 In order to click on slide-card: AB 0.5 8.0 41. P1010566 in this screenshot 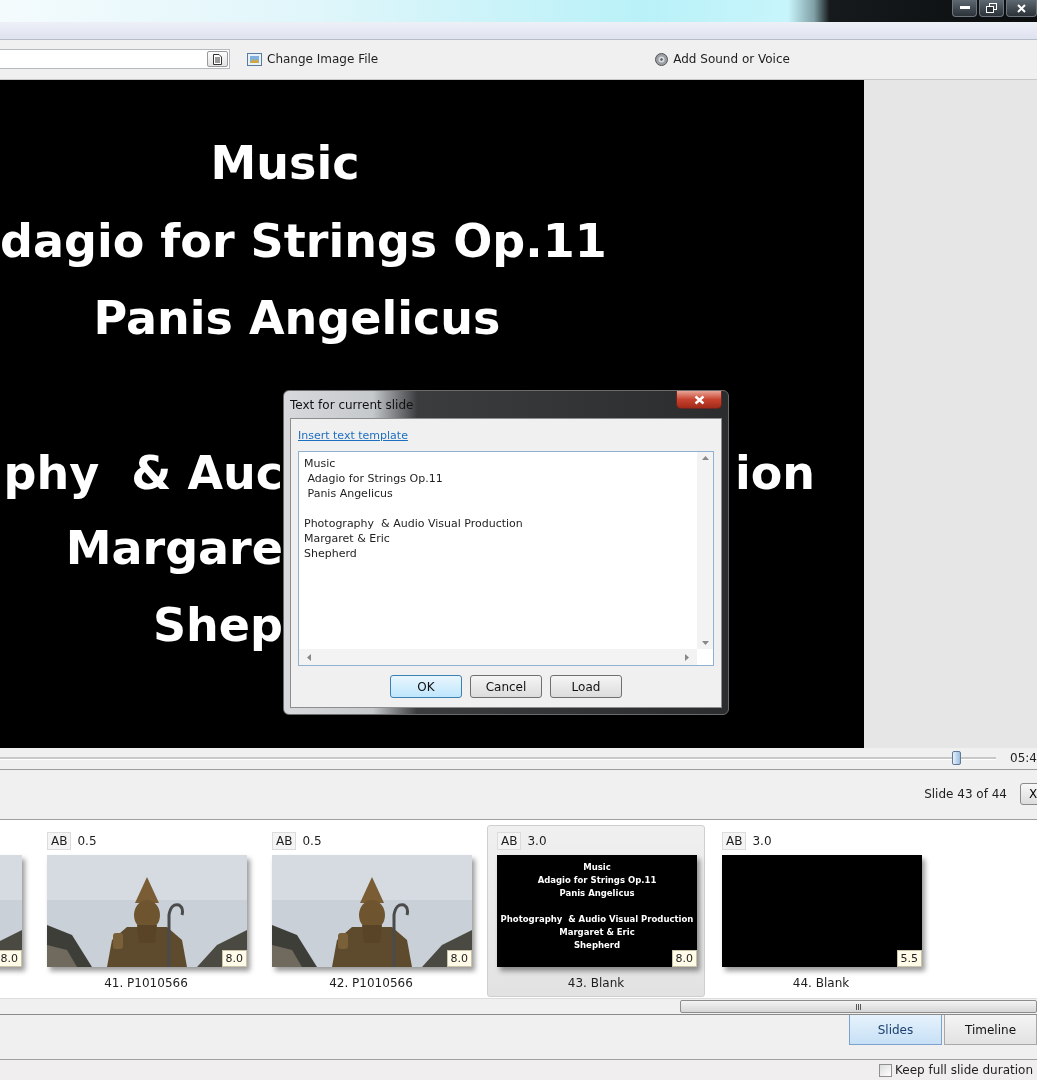, I will do `click(146, 910)`.